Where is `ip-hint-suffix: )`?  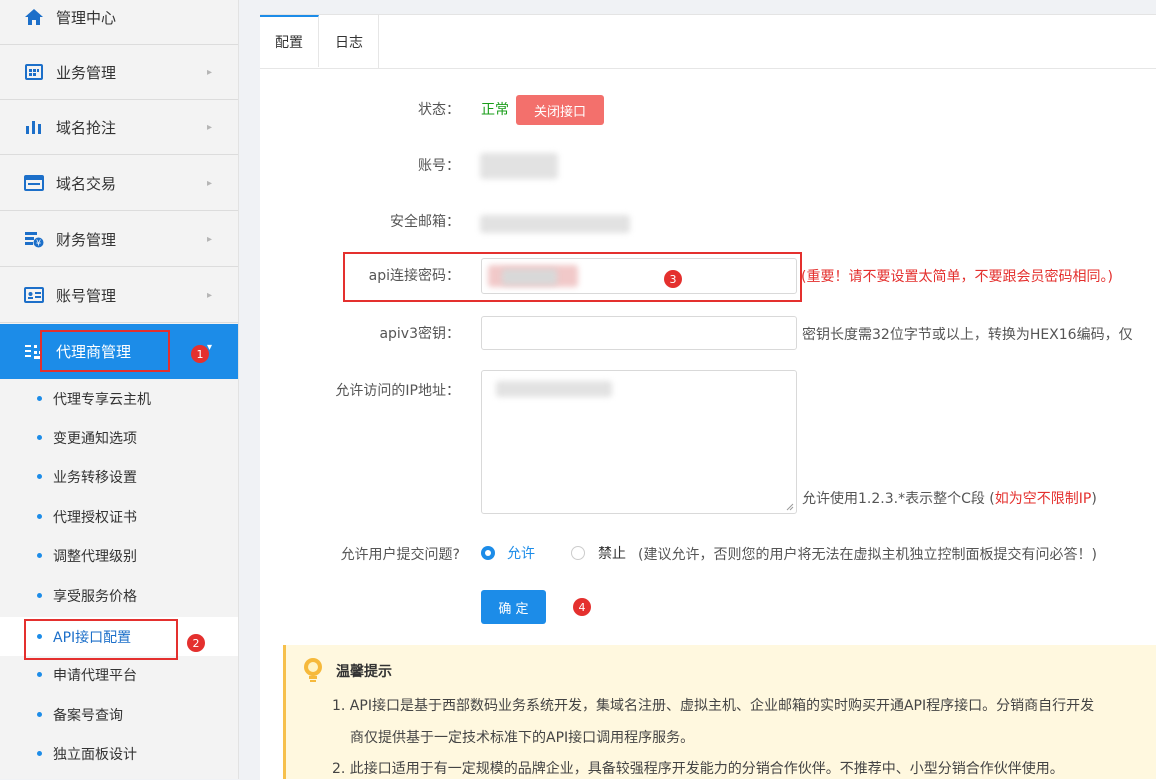 ip-hint-suffix: ) is located at coordinates (1094, 499).